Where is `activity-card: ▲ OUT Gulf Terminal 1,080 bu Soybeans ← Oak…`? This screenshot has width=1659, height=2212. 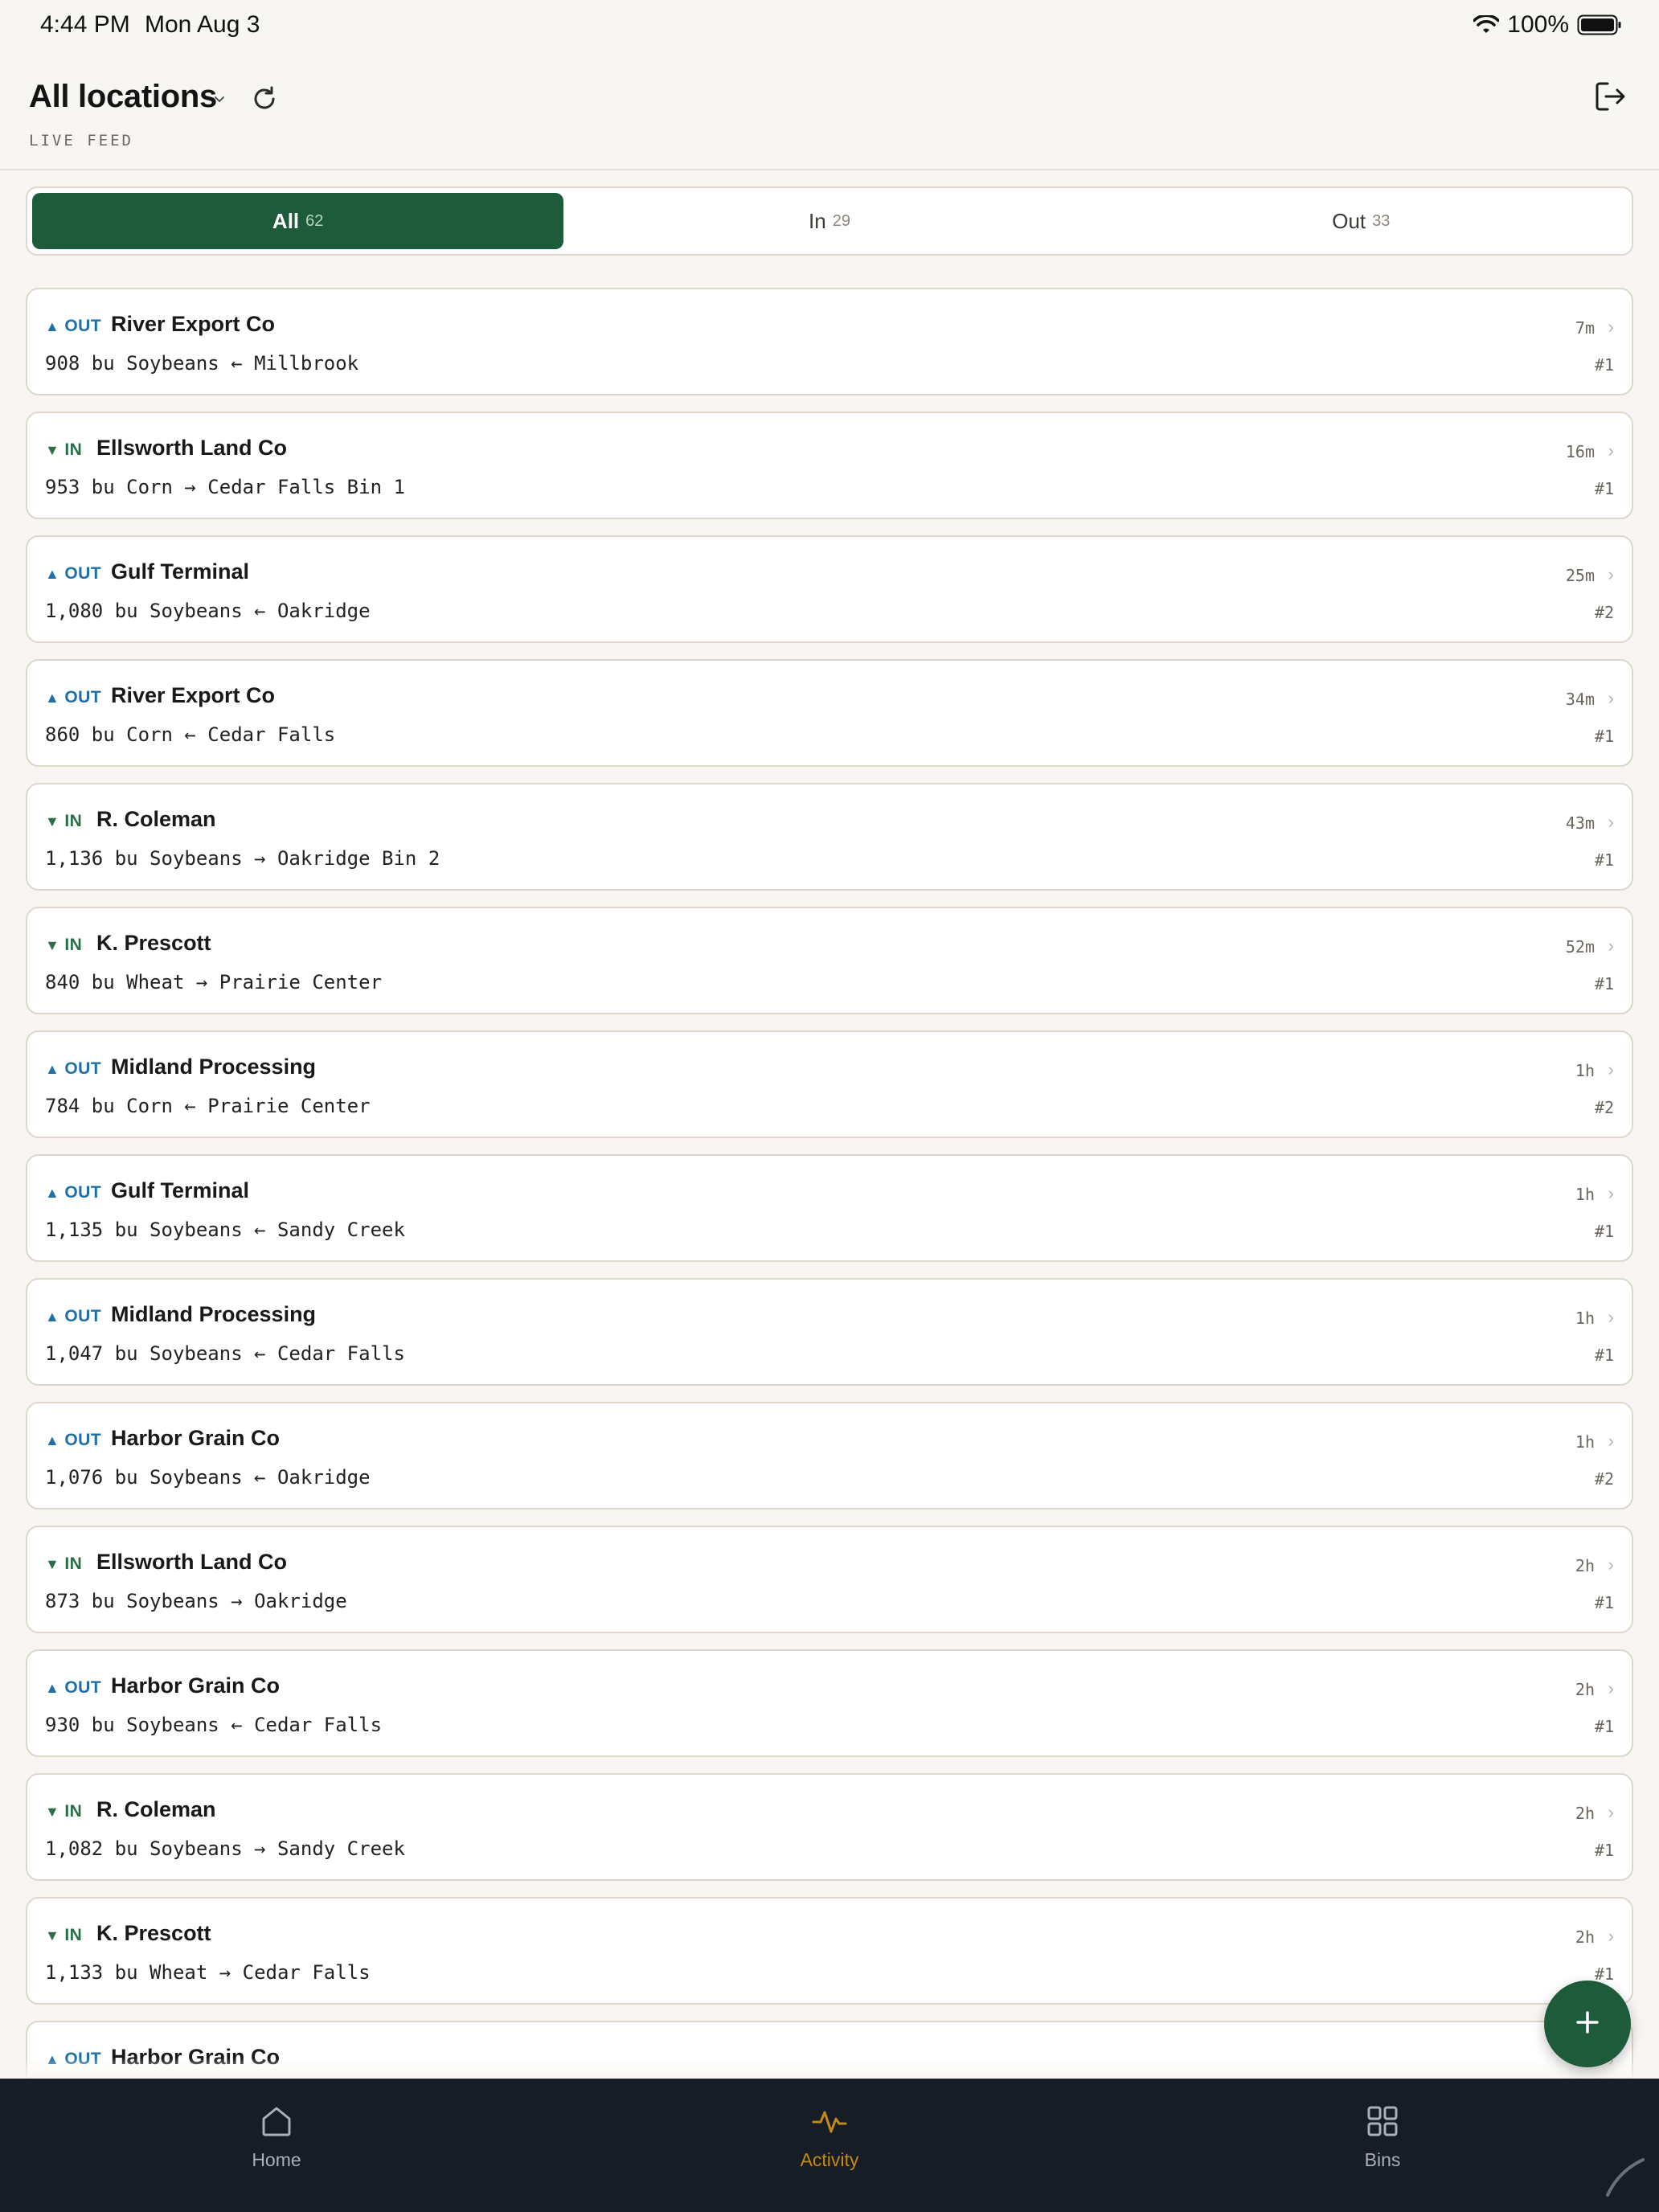 activity-card: ▲ OUT Gulf Terminal 1,080 bu Soybeans ← Oak… is located at coordinates (829, 589).